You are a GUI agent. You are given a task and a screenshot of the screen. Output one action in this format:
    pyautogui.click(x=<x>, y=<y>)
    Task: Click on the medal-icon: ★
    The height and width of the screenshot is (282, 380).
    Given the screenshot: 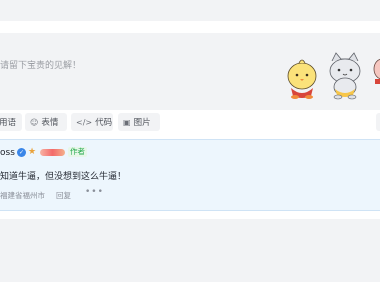 What is the action you would take?
    pyautogui.click(x=32, y=152)
    